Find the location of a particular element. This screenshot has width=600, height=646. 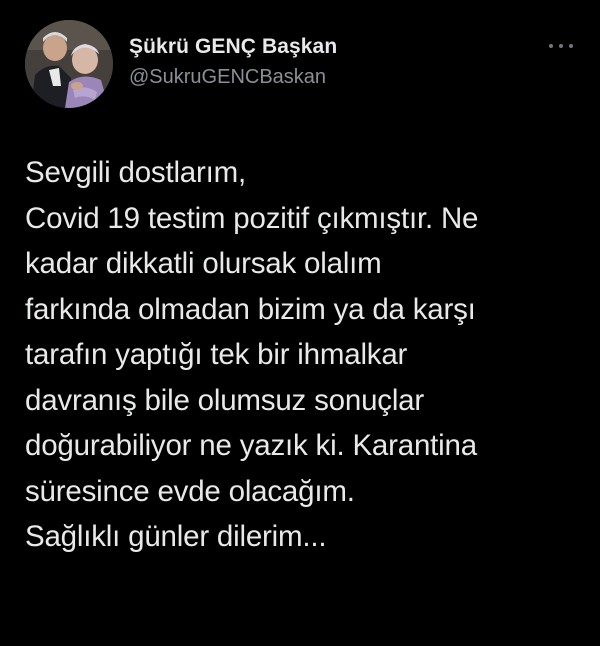

author-info: Şükrü GENÇ Başkan @SukruGENCBaskan is located at coordinates (233, 62).